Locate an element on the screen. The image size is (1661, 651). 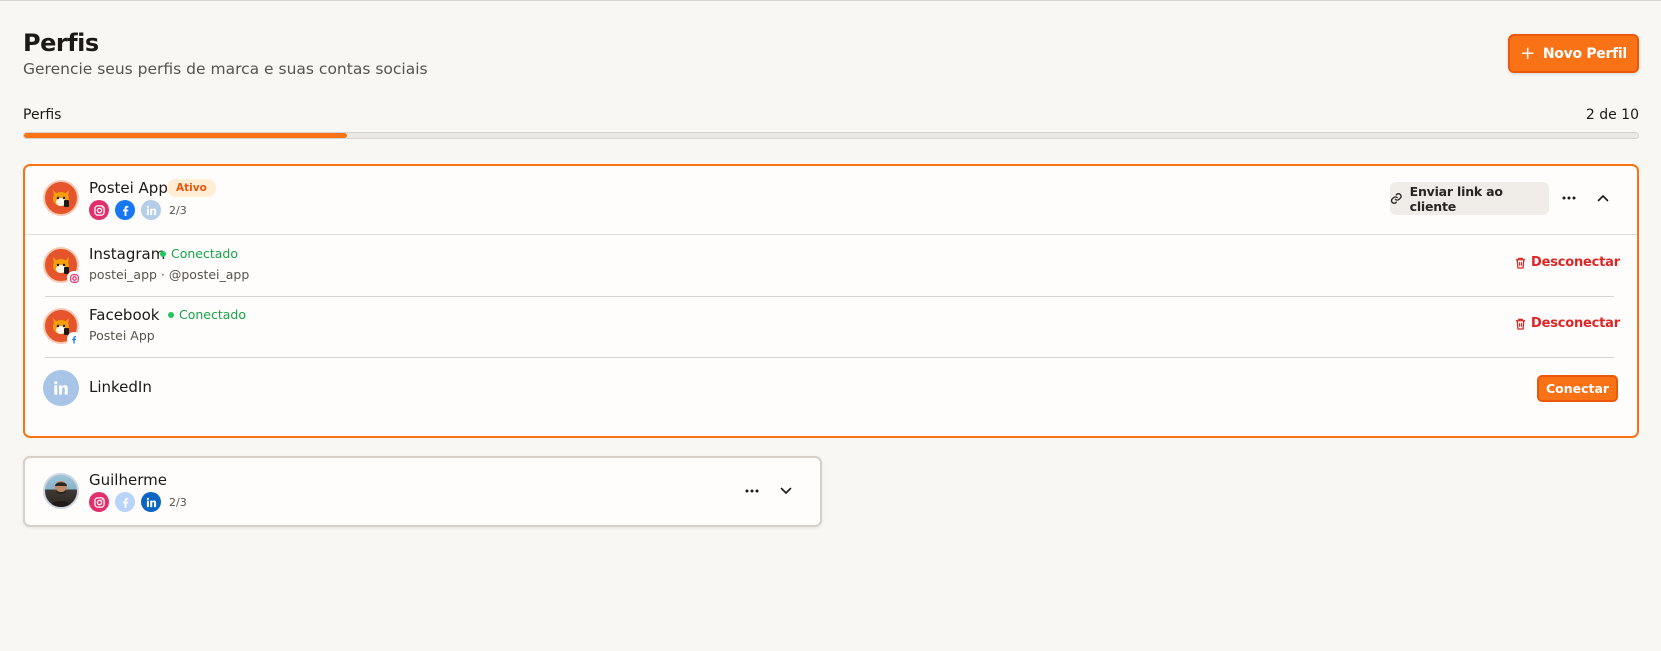
send-link-label: Enviar link ao cliente is located at coordinates (1456, 198).